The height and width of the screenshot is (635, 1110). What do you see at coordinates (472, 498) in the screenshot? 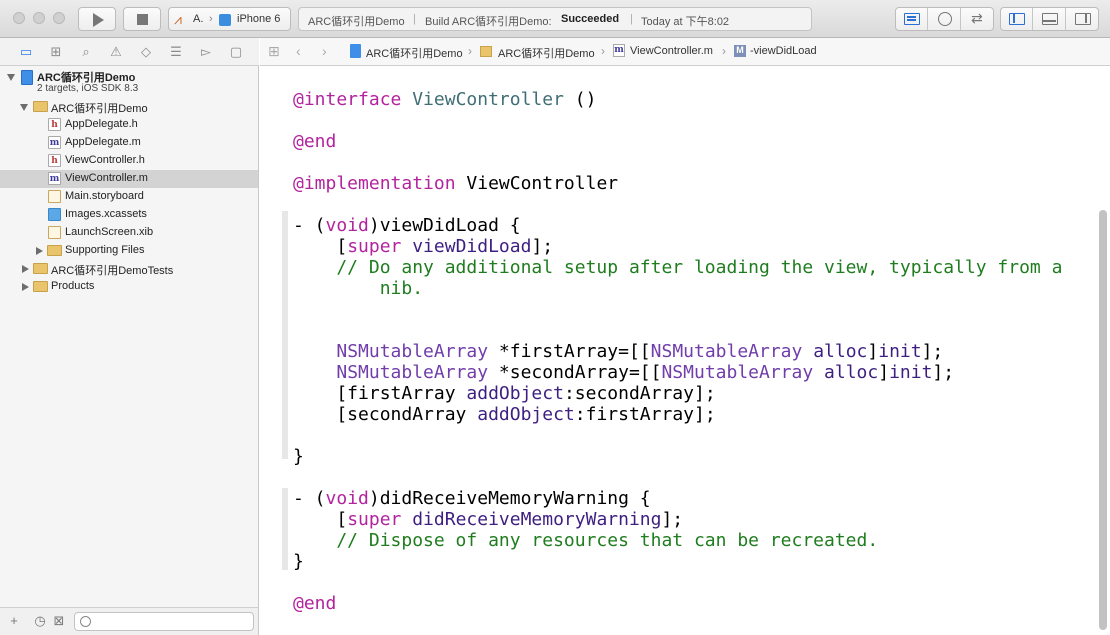
I see `code-line: - (void)didReceiveMemoryWarning {` at bounding box center [472, 498].